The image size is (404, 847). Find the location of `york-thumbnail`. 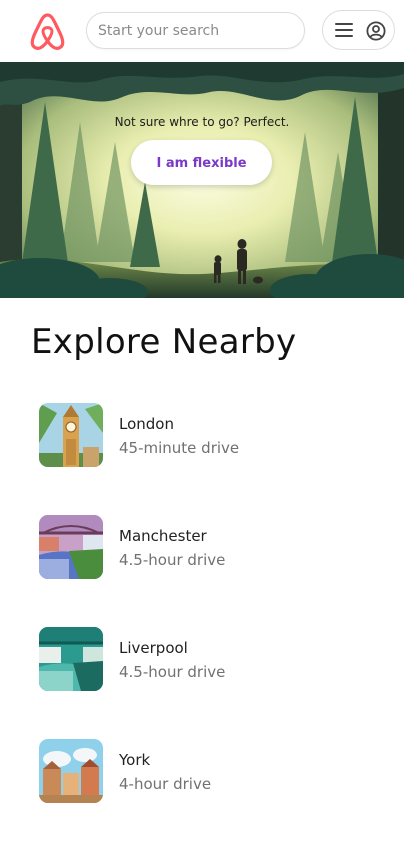

york-thumbnail is located at coordinates (71, 771).